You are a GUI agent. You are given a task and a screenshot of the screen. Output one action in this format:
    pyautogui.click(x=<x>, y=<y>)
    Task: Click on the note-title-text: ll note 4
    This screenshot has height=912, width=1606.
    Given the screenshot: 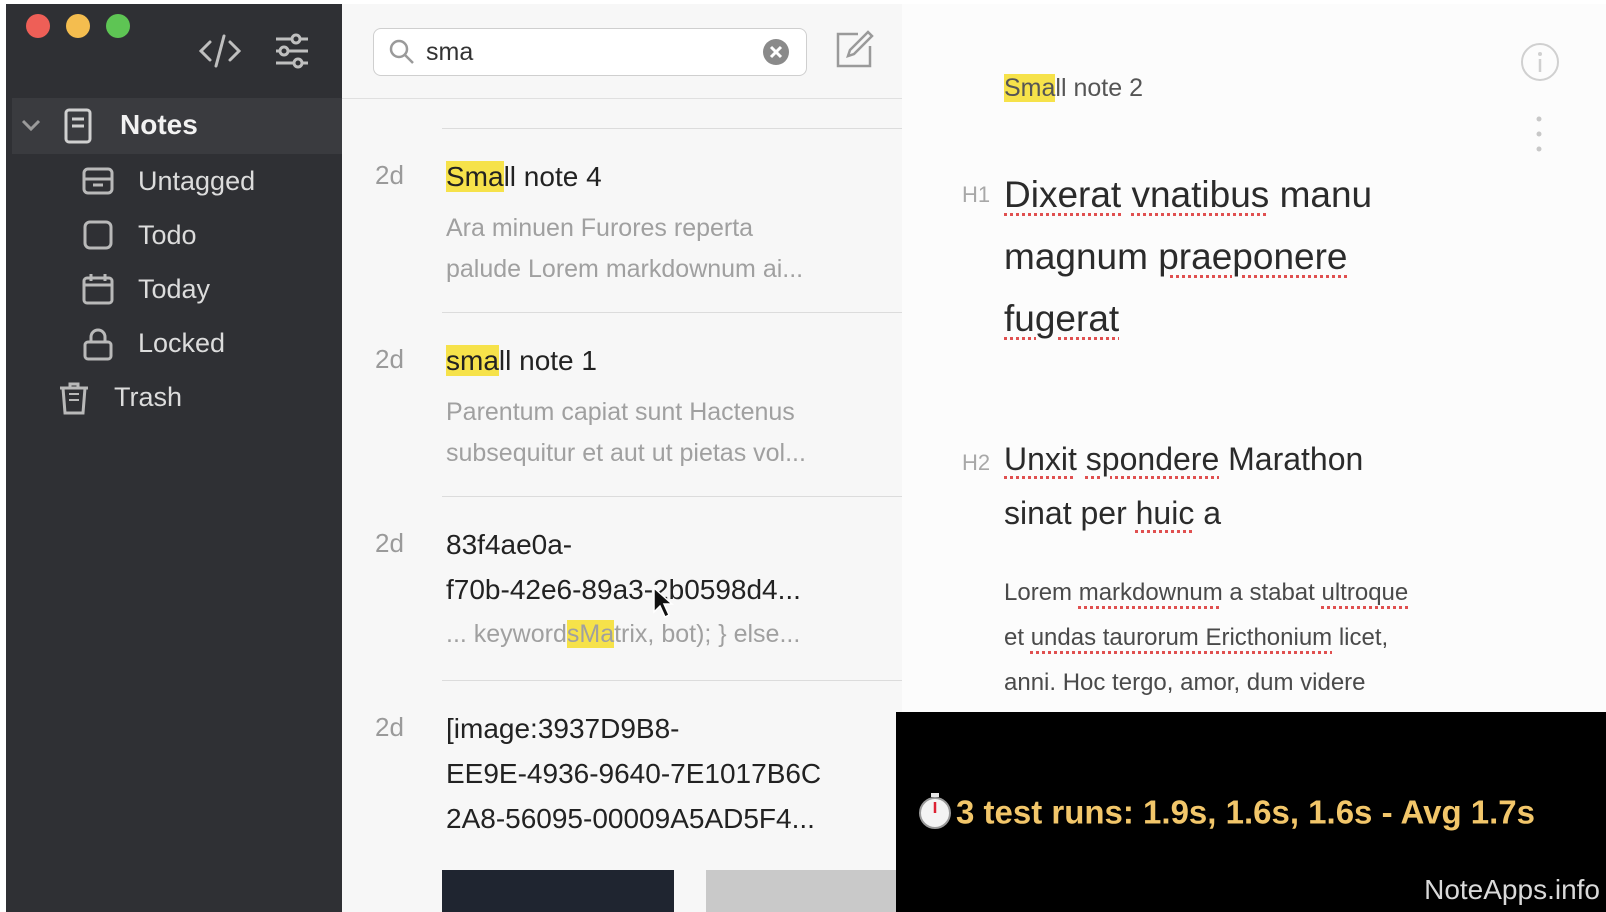 What is the action you would take?
    pyautogui.click(x=552, y=176)
    